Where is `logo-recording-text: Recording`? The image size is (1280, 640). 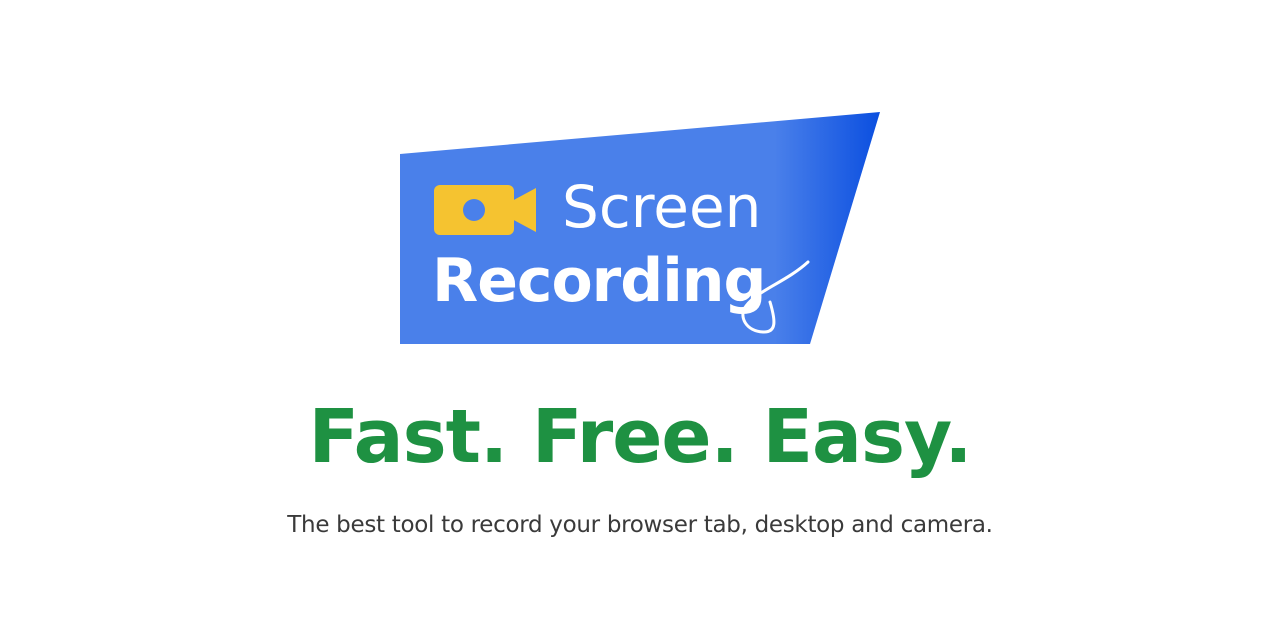
logo-recording-text: Recording is located at coordinates (599, 281).